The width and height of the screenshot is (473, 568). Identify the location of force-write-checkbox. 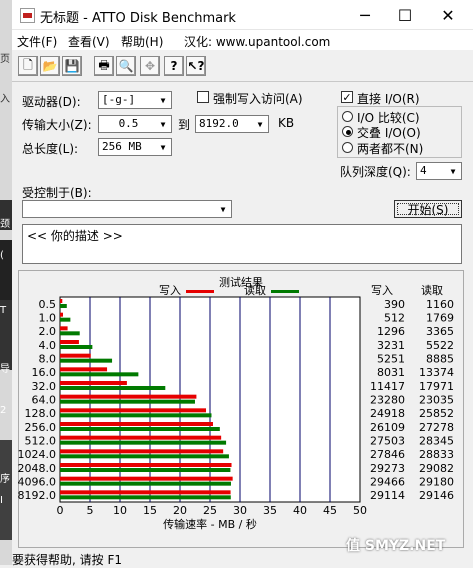
(203, 97).